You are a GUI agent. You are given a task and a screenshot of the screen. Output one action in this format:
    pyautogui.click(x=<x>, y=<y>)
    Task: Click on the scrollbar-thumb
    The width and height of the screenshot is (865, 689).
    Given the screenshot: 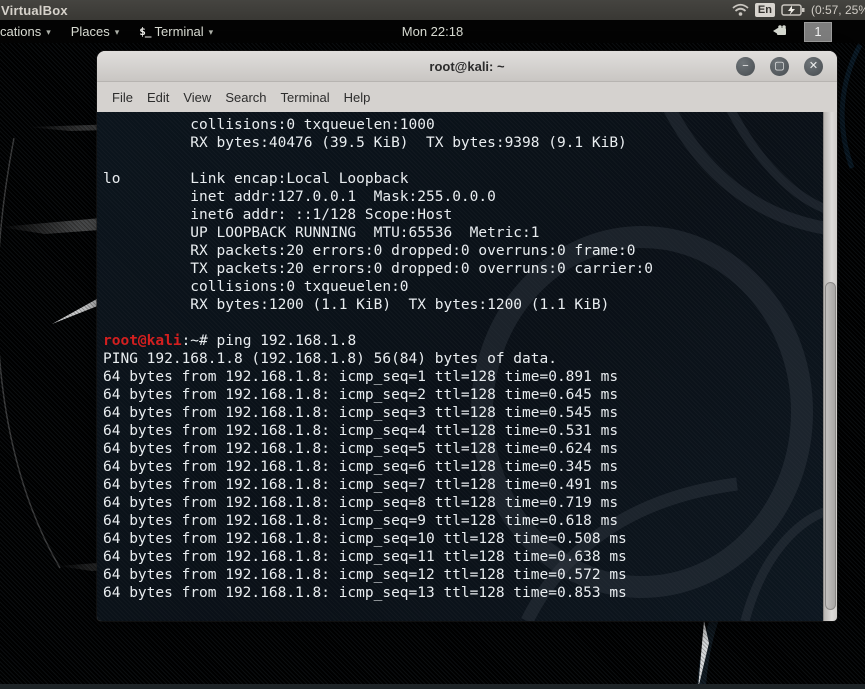 What is the action you would take?
    pyautogui.click(x=830, y=446)
    